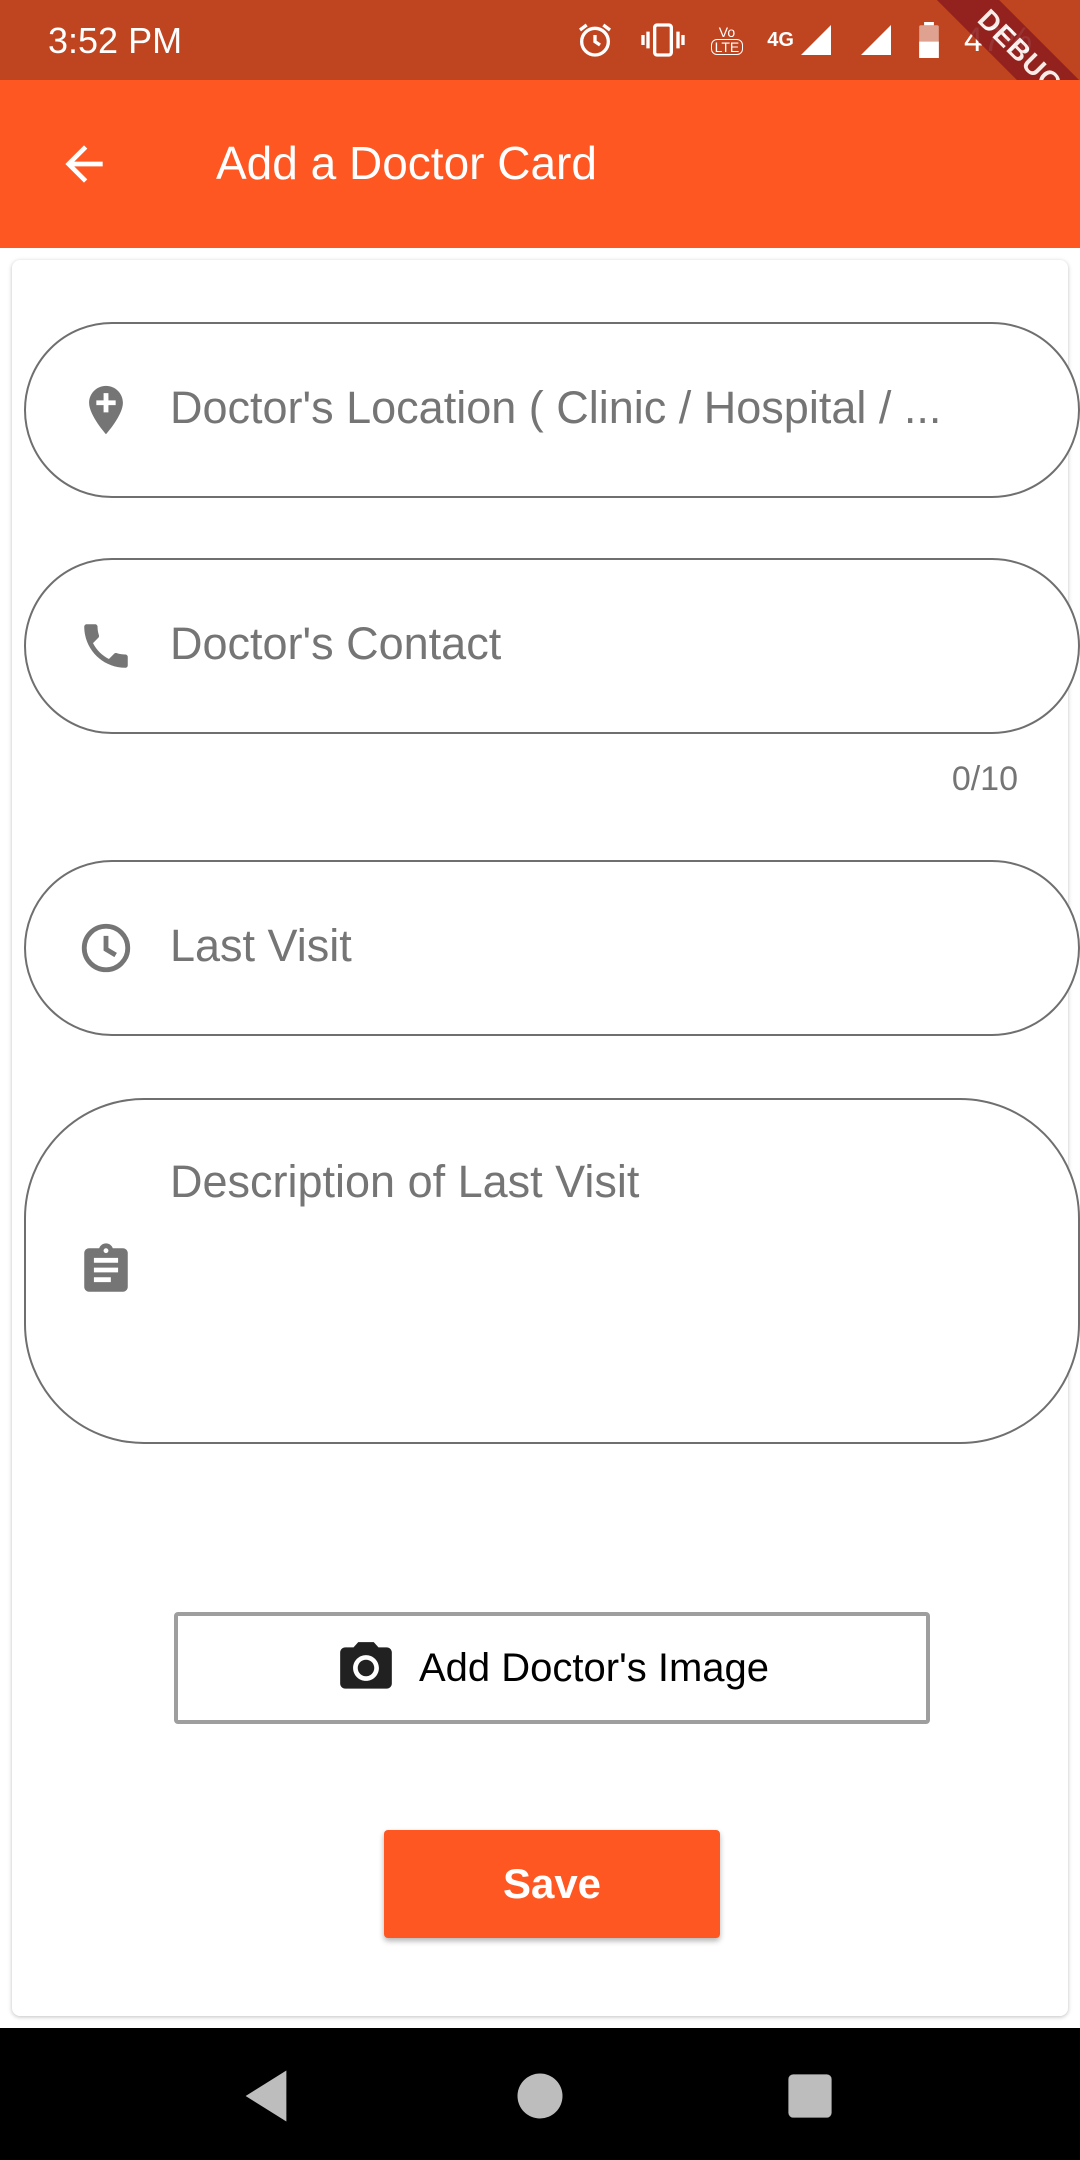 The width and height of the screenshot is (1080, 2160). I want to click on last-visit-placeholder: Last Visit, so click(261, 945).